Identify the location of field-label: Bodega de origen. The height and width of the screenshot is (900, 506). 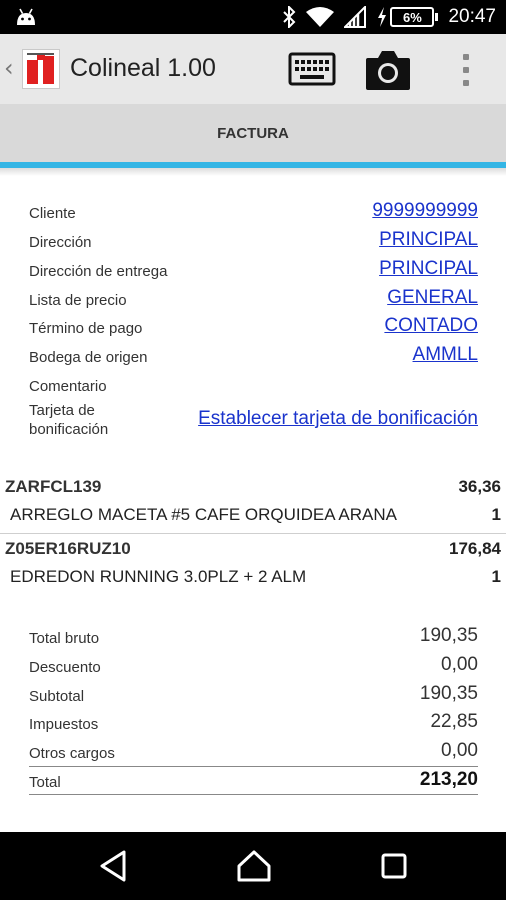
(88, 357).